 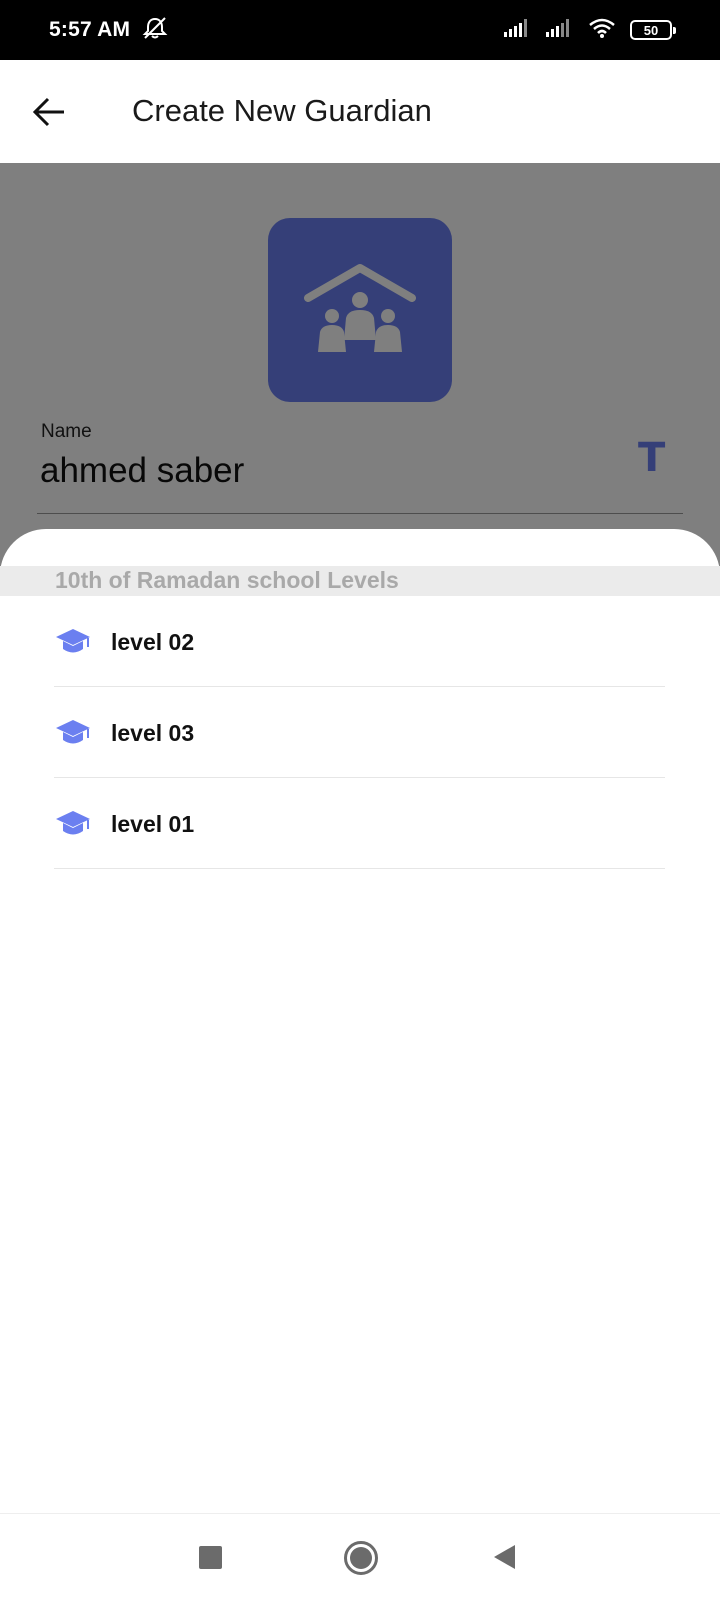 What do you see at coordinates (153, 641) in the screenshot?
I see `level-label: level 02` at bounding box center [153, 641].